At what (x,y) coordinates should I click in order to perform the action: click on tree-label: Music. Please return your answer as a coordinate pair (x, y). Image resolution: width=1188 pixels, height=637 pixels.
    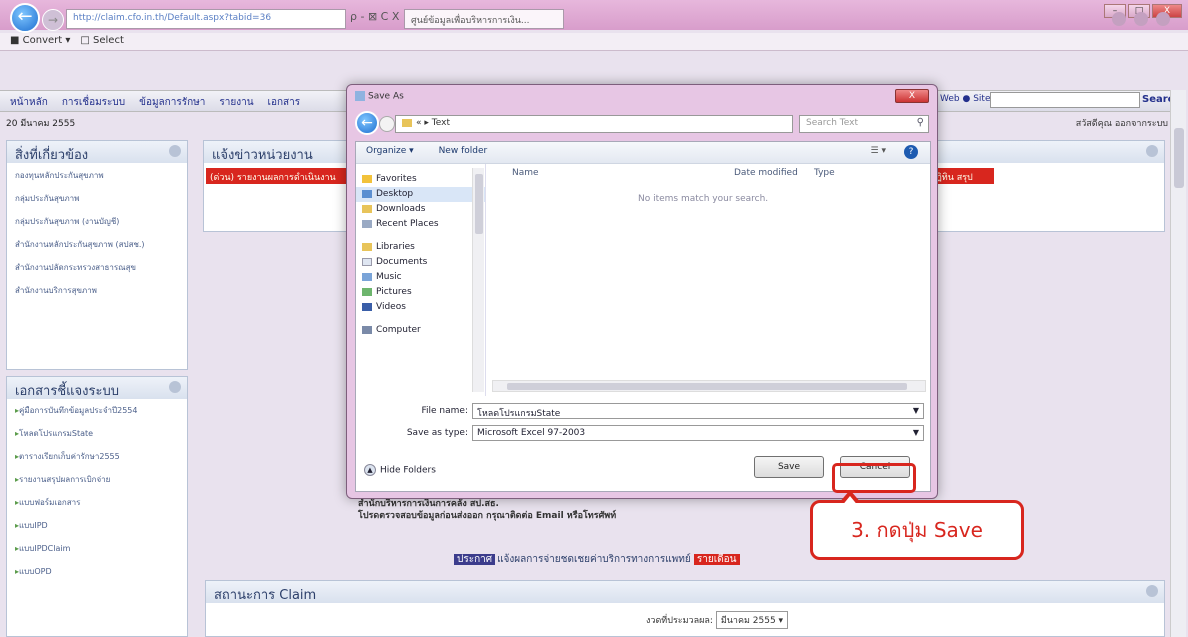
    Looking at the image, I should click on (389, 277).